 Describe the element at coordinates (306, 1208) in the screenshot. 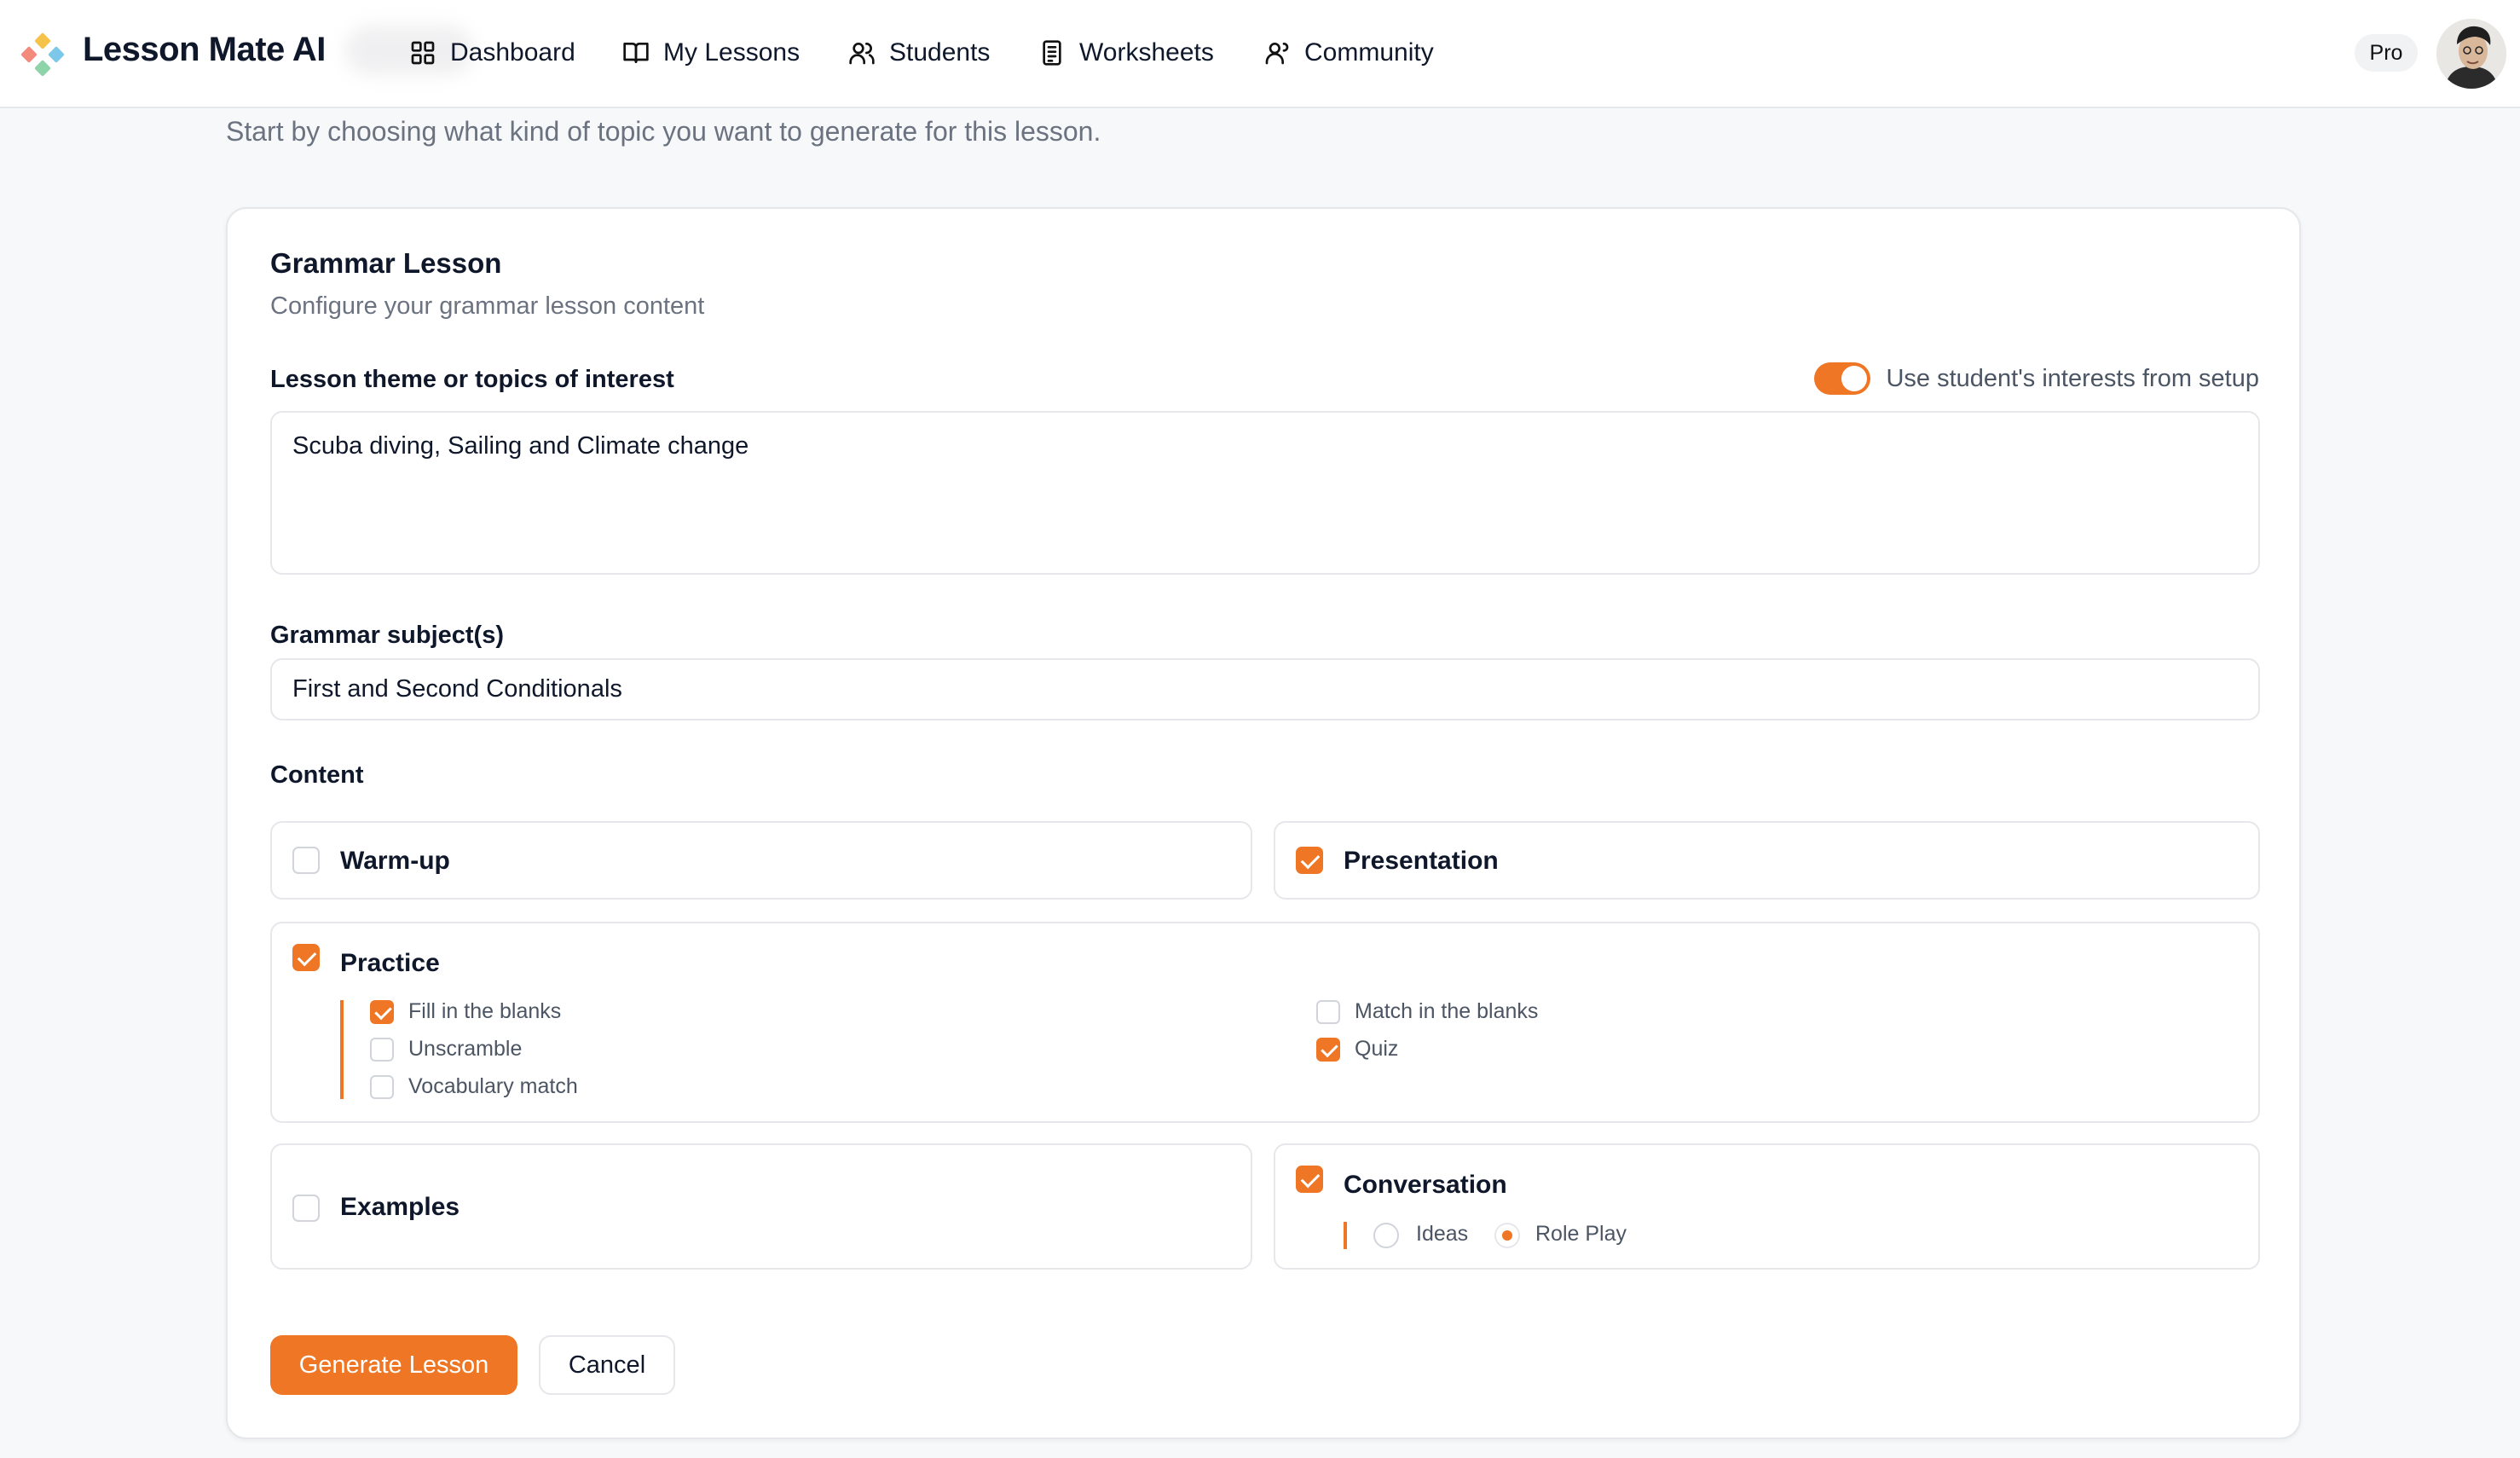

I see `examples-checkbox` at that location.